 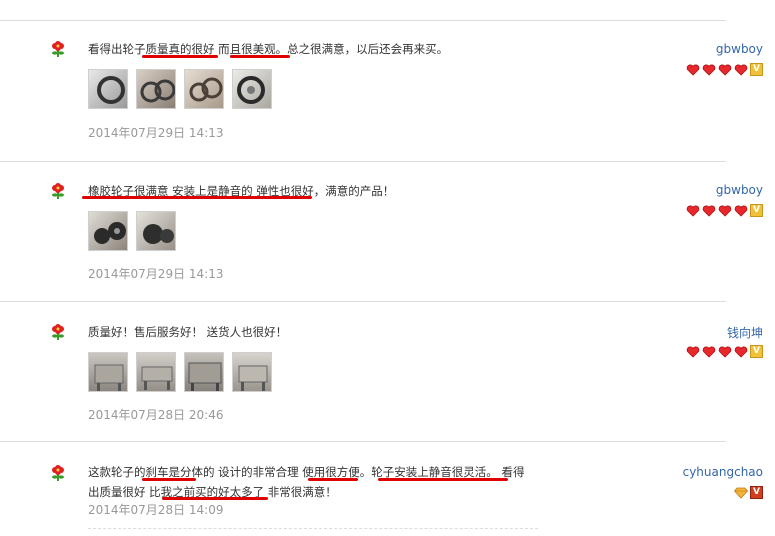 I want to click on diamond-icon, so click(x=741, y=493).